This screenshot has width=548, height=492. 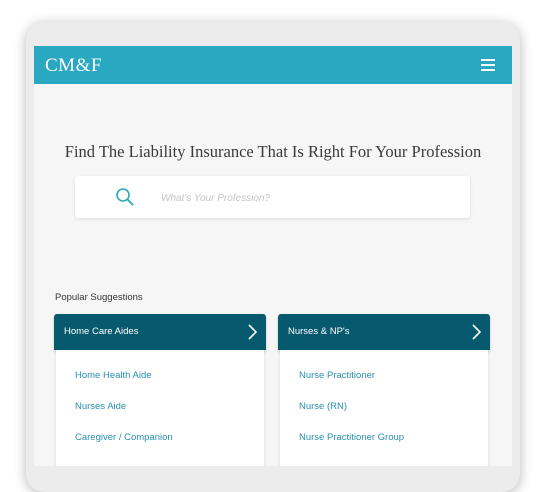 I want to click on link-nurses-aide: Nurses Aide, so click(x=100, y=406).